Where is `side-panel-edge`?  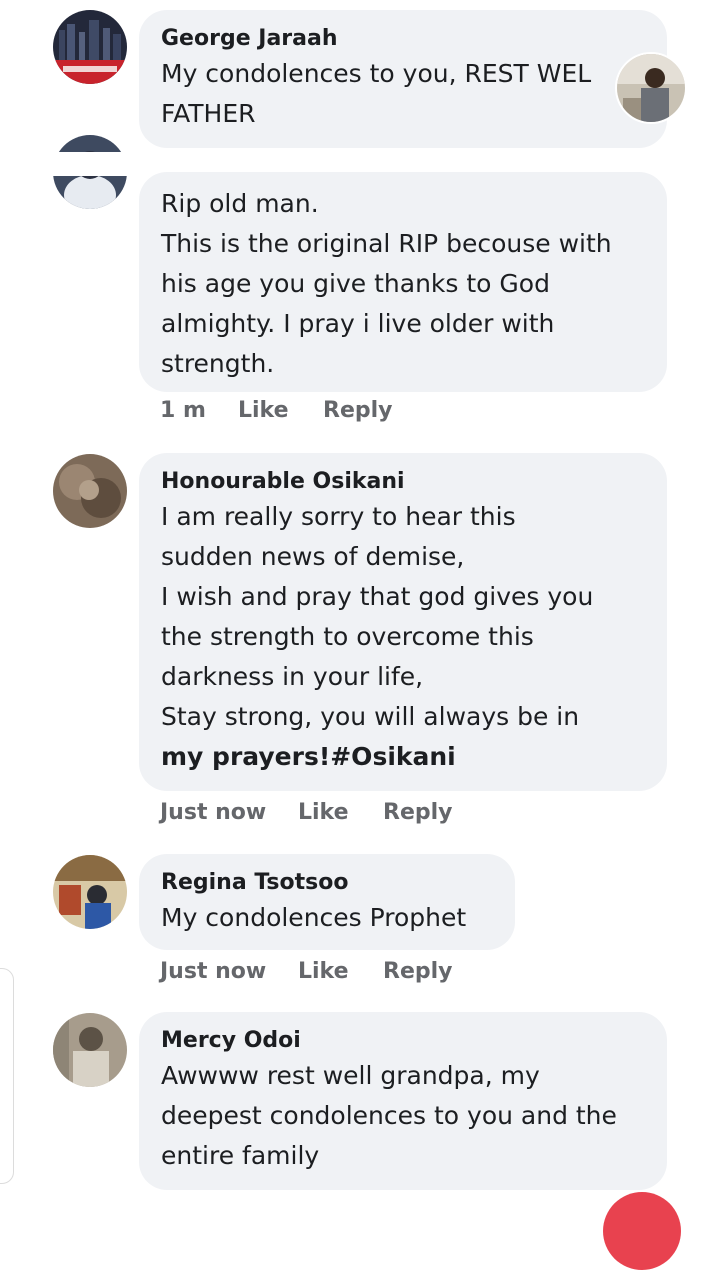
side-panel-edge is located at coordinates (7, 1076).